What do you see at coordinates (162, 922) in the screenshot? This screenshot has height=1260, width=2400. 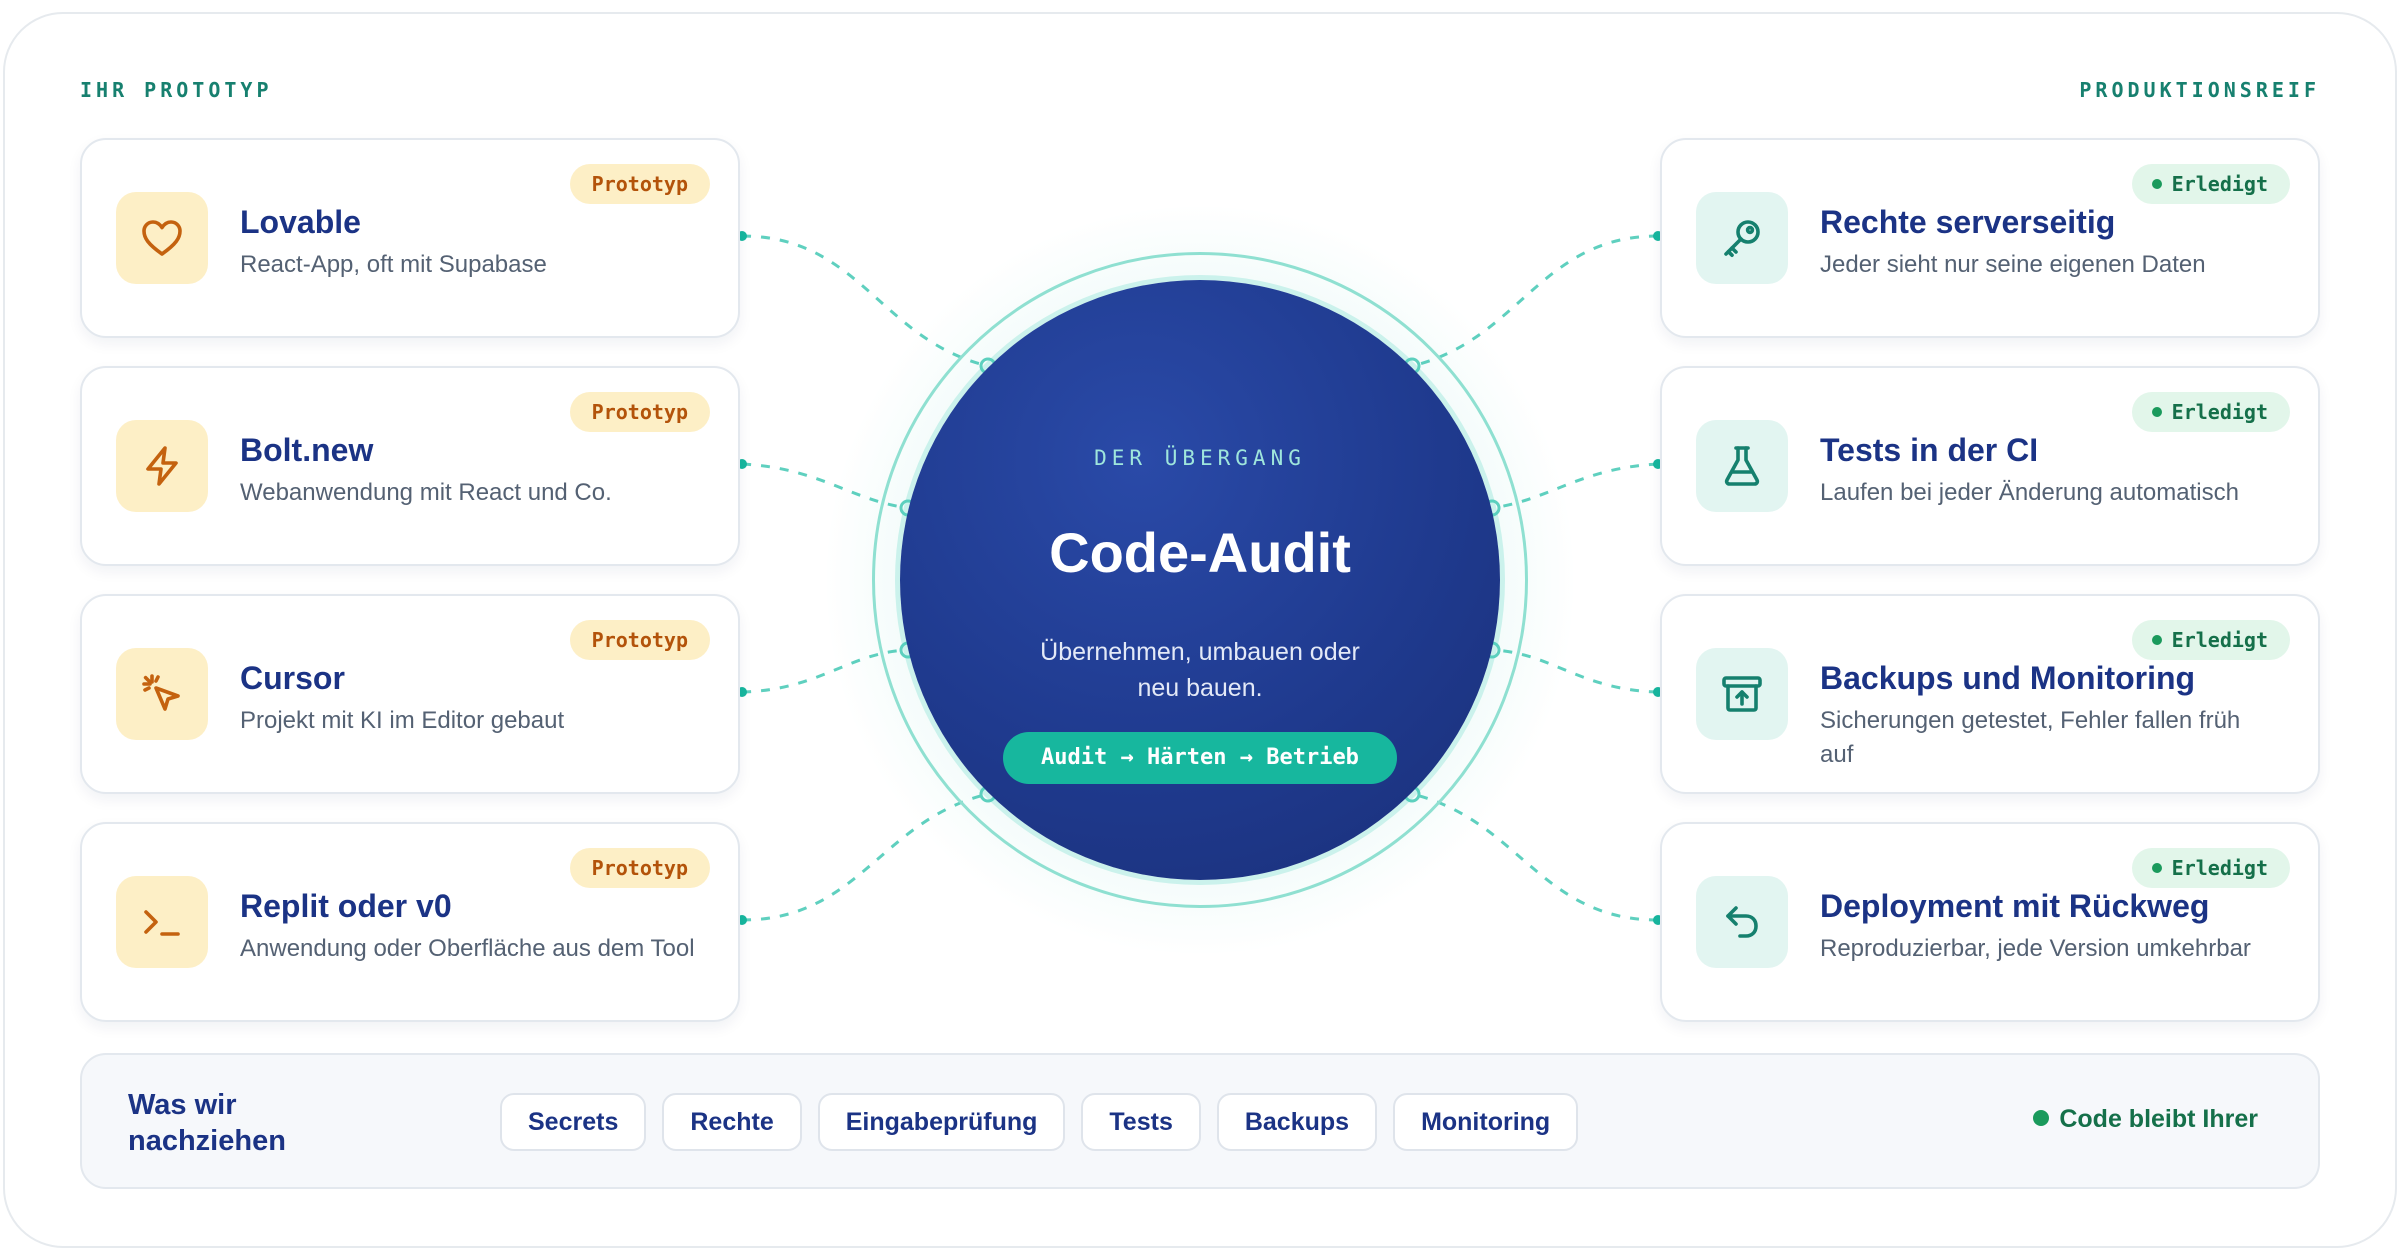 I see `terminal-icon` at bounding box center [162, 922].